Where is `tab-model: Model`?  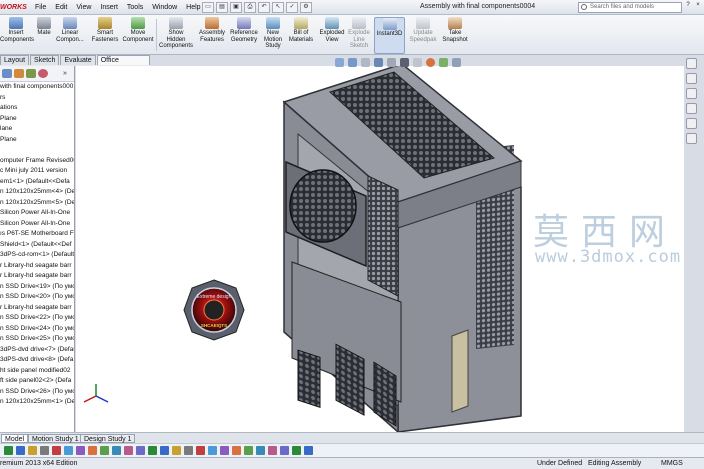 tab-model: Model is located at coordinates (15, 438).